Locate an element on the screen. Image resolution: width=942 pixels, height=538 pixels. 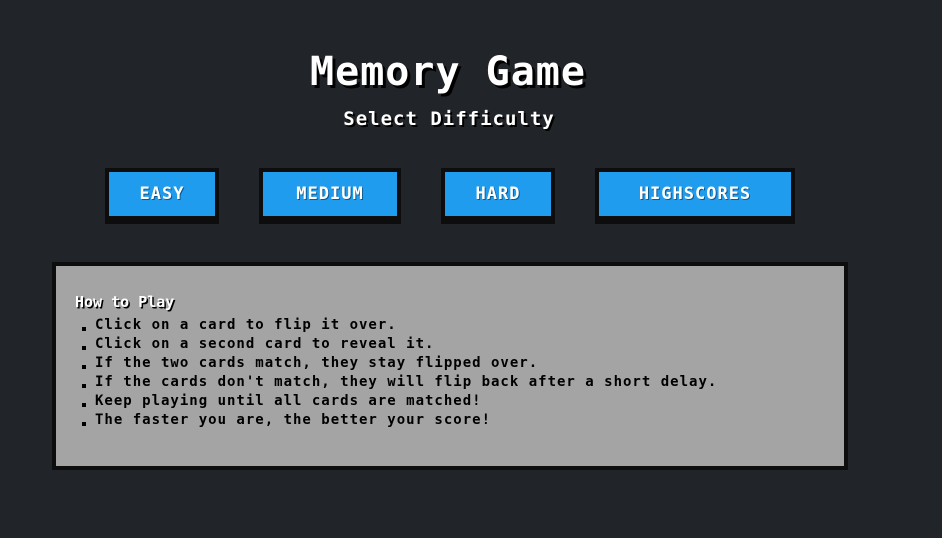
hard-button: HARD is located at coordinates (498, 194).